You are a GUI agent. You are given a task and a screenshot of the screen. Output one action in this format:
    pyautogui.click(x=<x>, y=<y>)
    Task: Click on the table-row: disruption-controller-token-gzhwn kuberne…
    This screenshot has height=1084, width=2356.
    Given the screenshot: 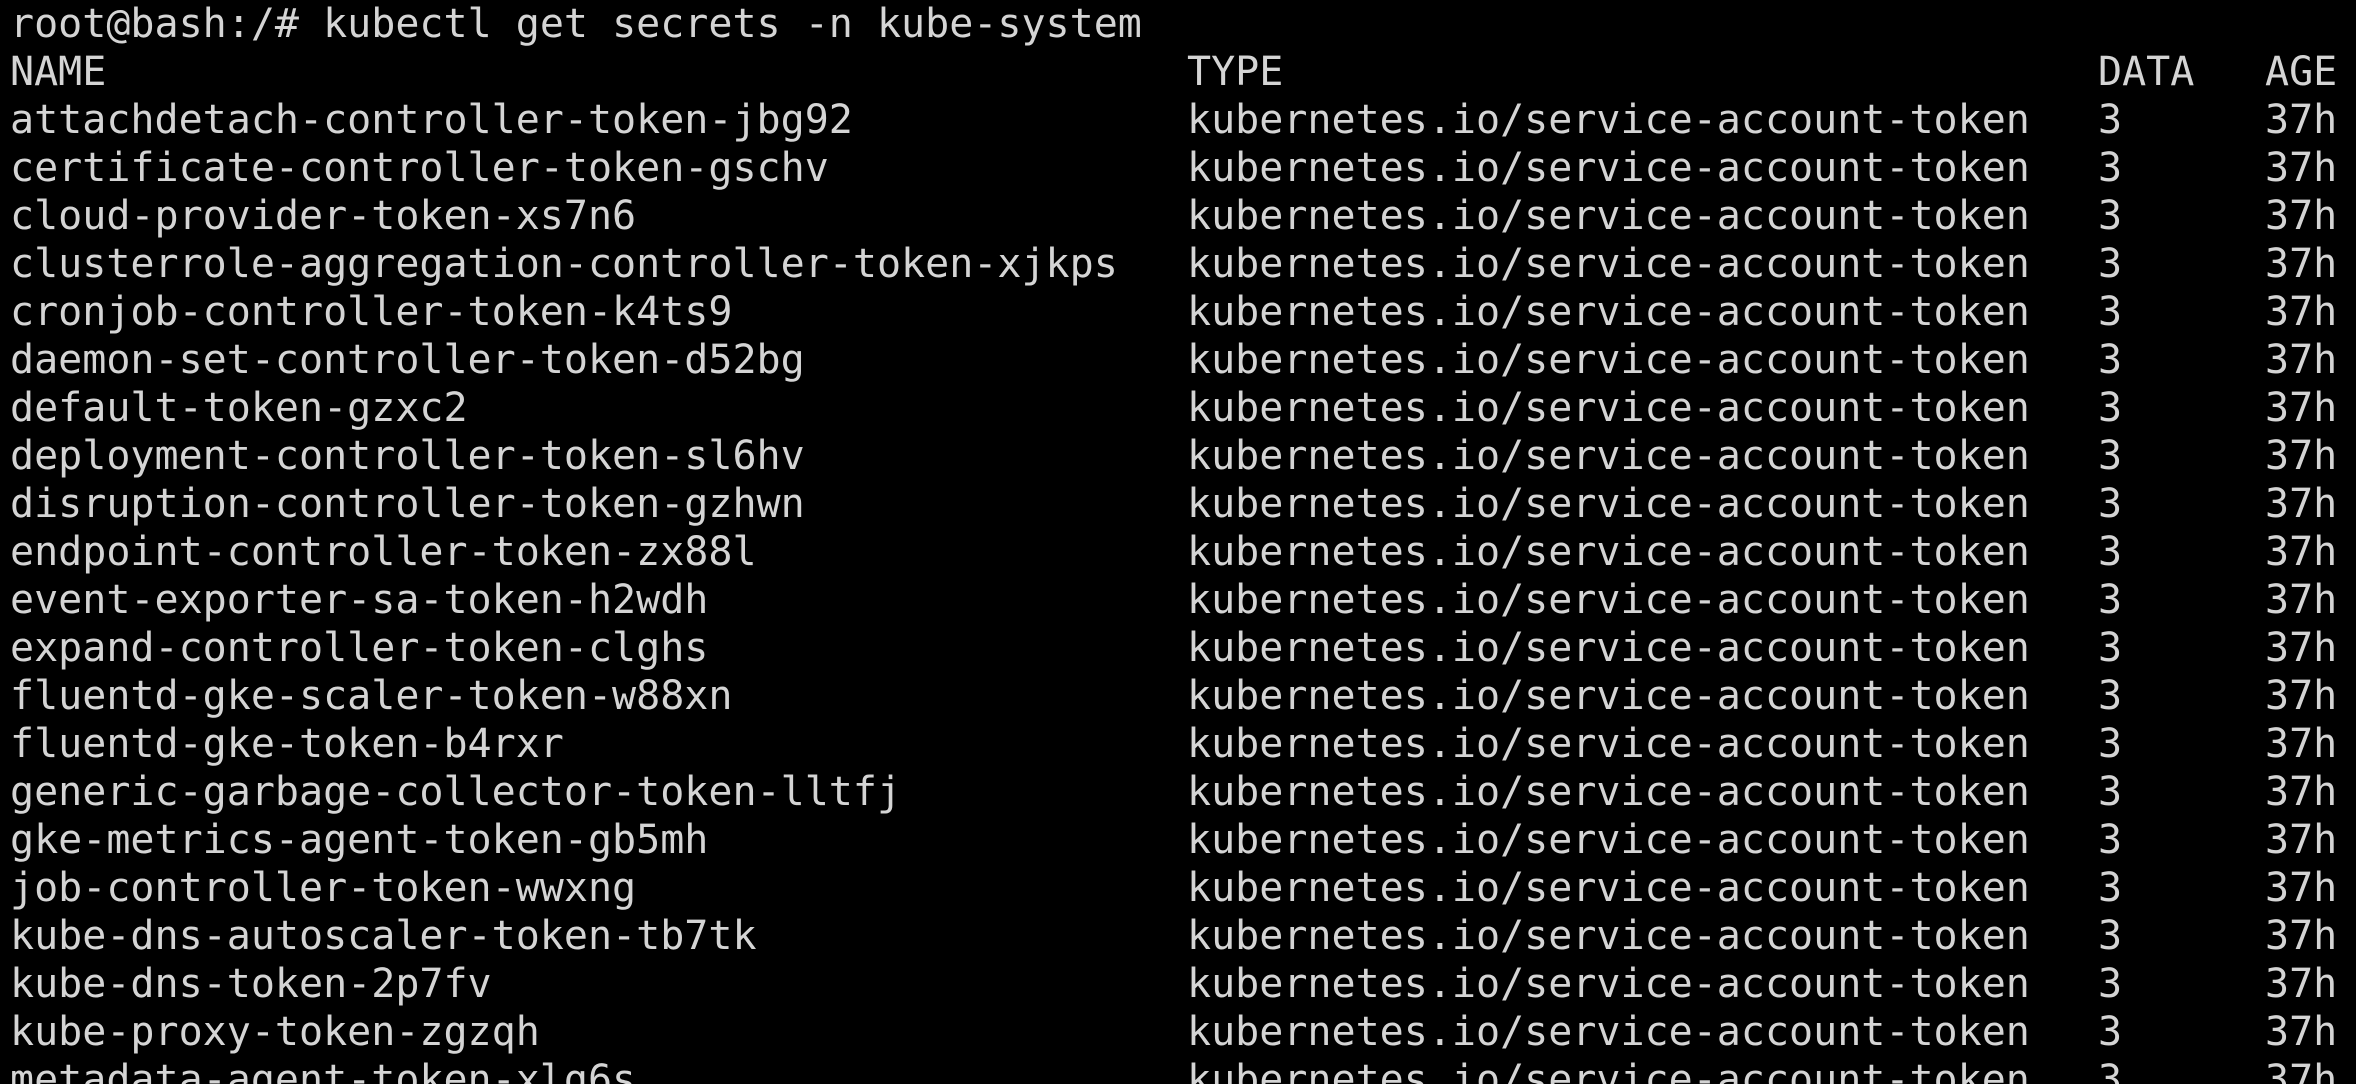 What is the action you would take?
    pyautogui.click(x=1178, y=504)
    